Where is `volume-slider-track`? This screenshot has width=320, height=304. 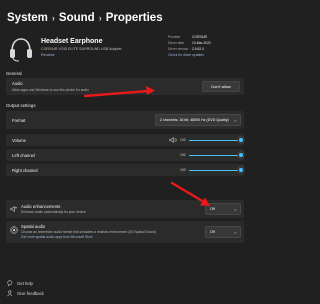 volume-slider-track is located at coordinates (215, 140).